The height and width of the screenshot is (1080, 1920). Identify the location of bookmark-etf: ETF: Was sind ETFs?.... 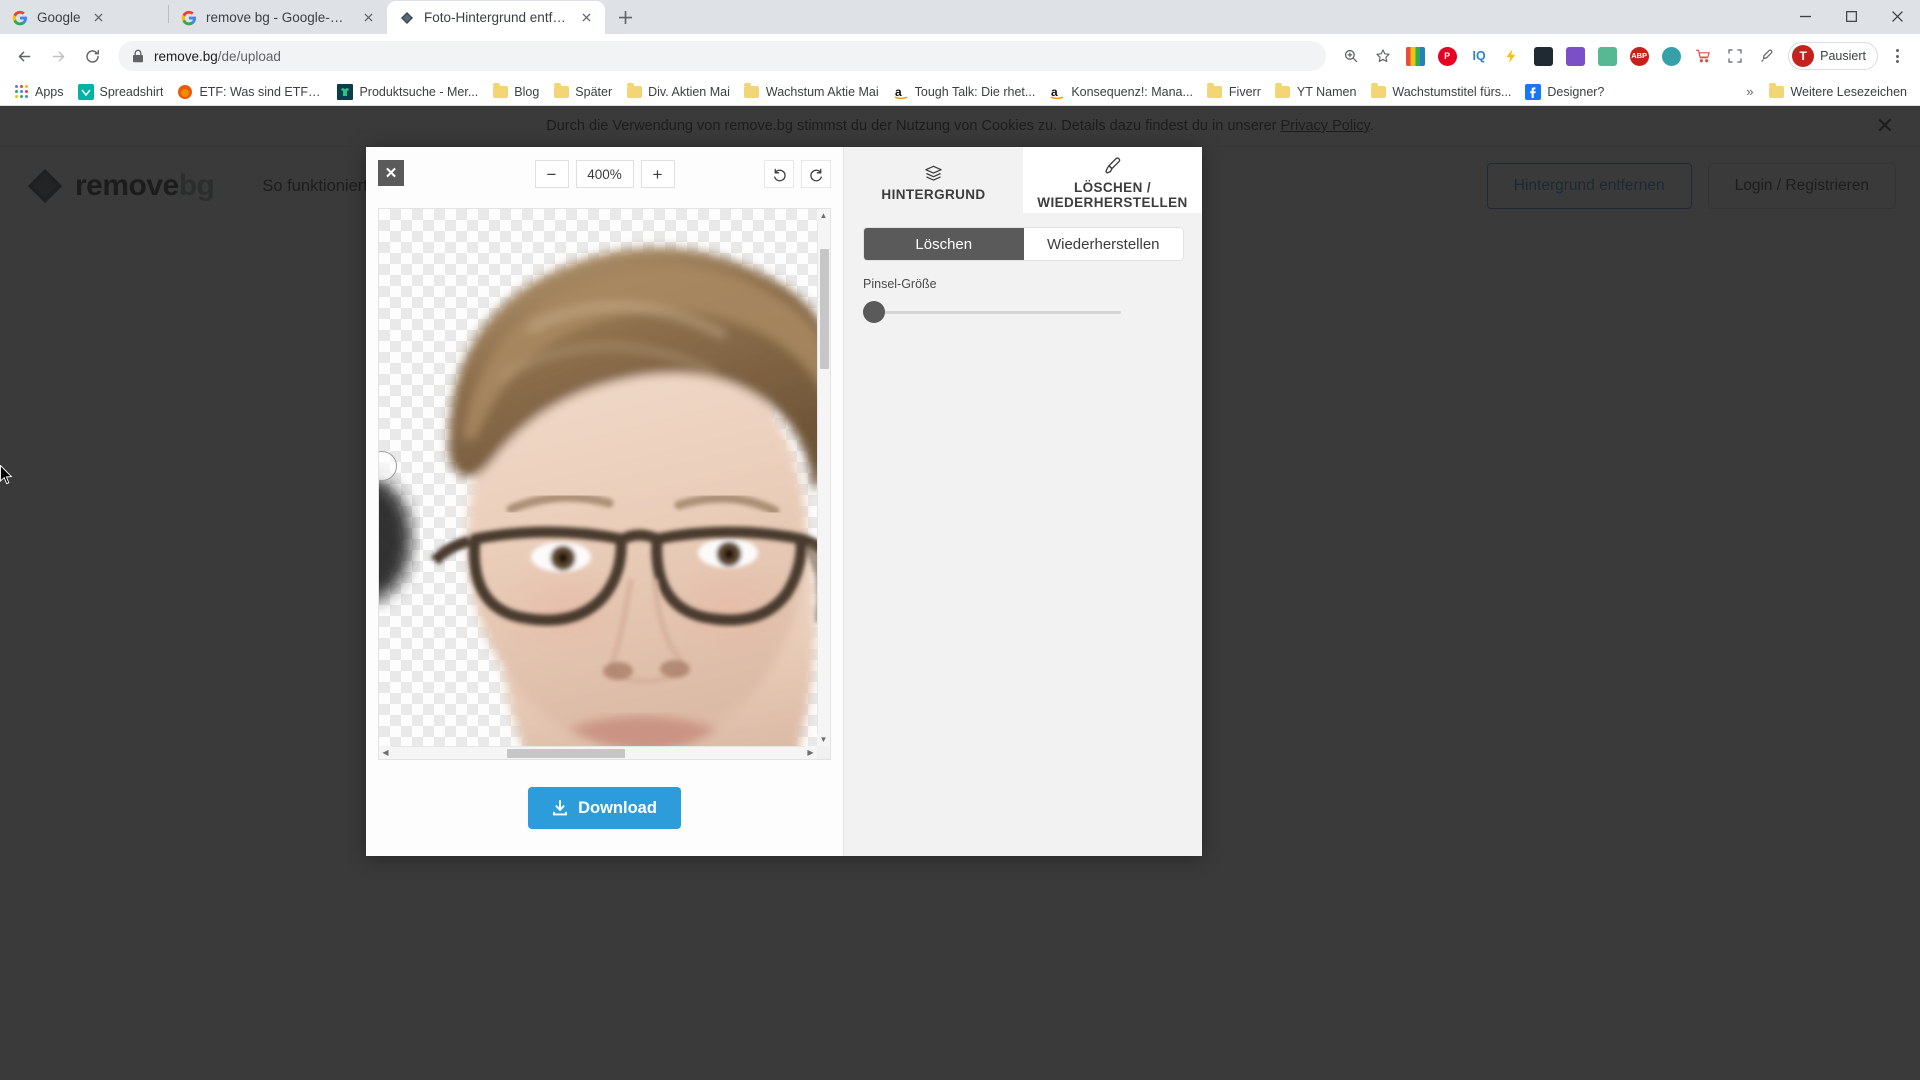
(250, 92).